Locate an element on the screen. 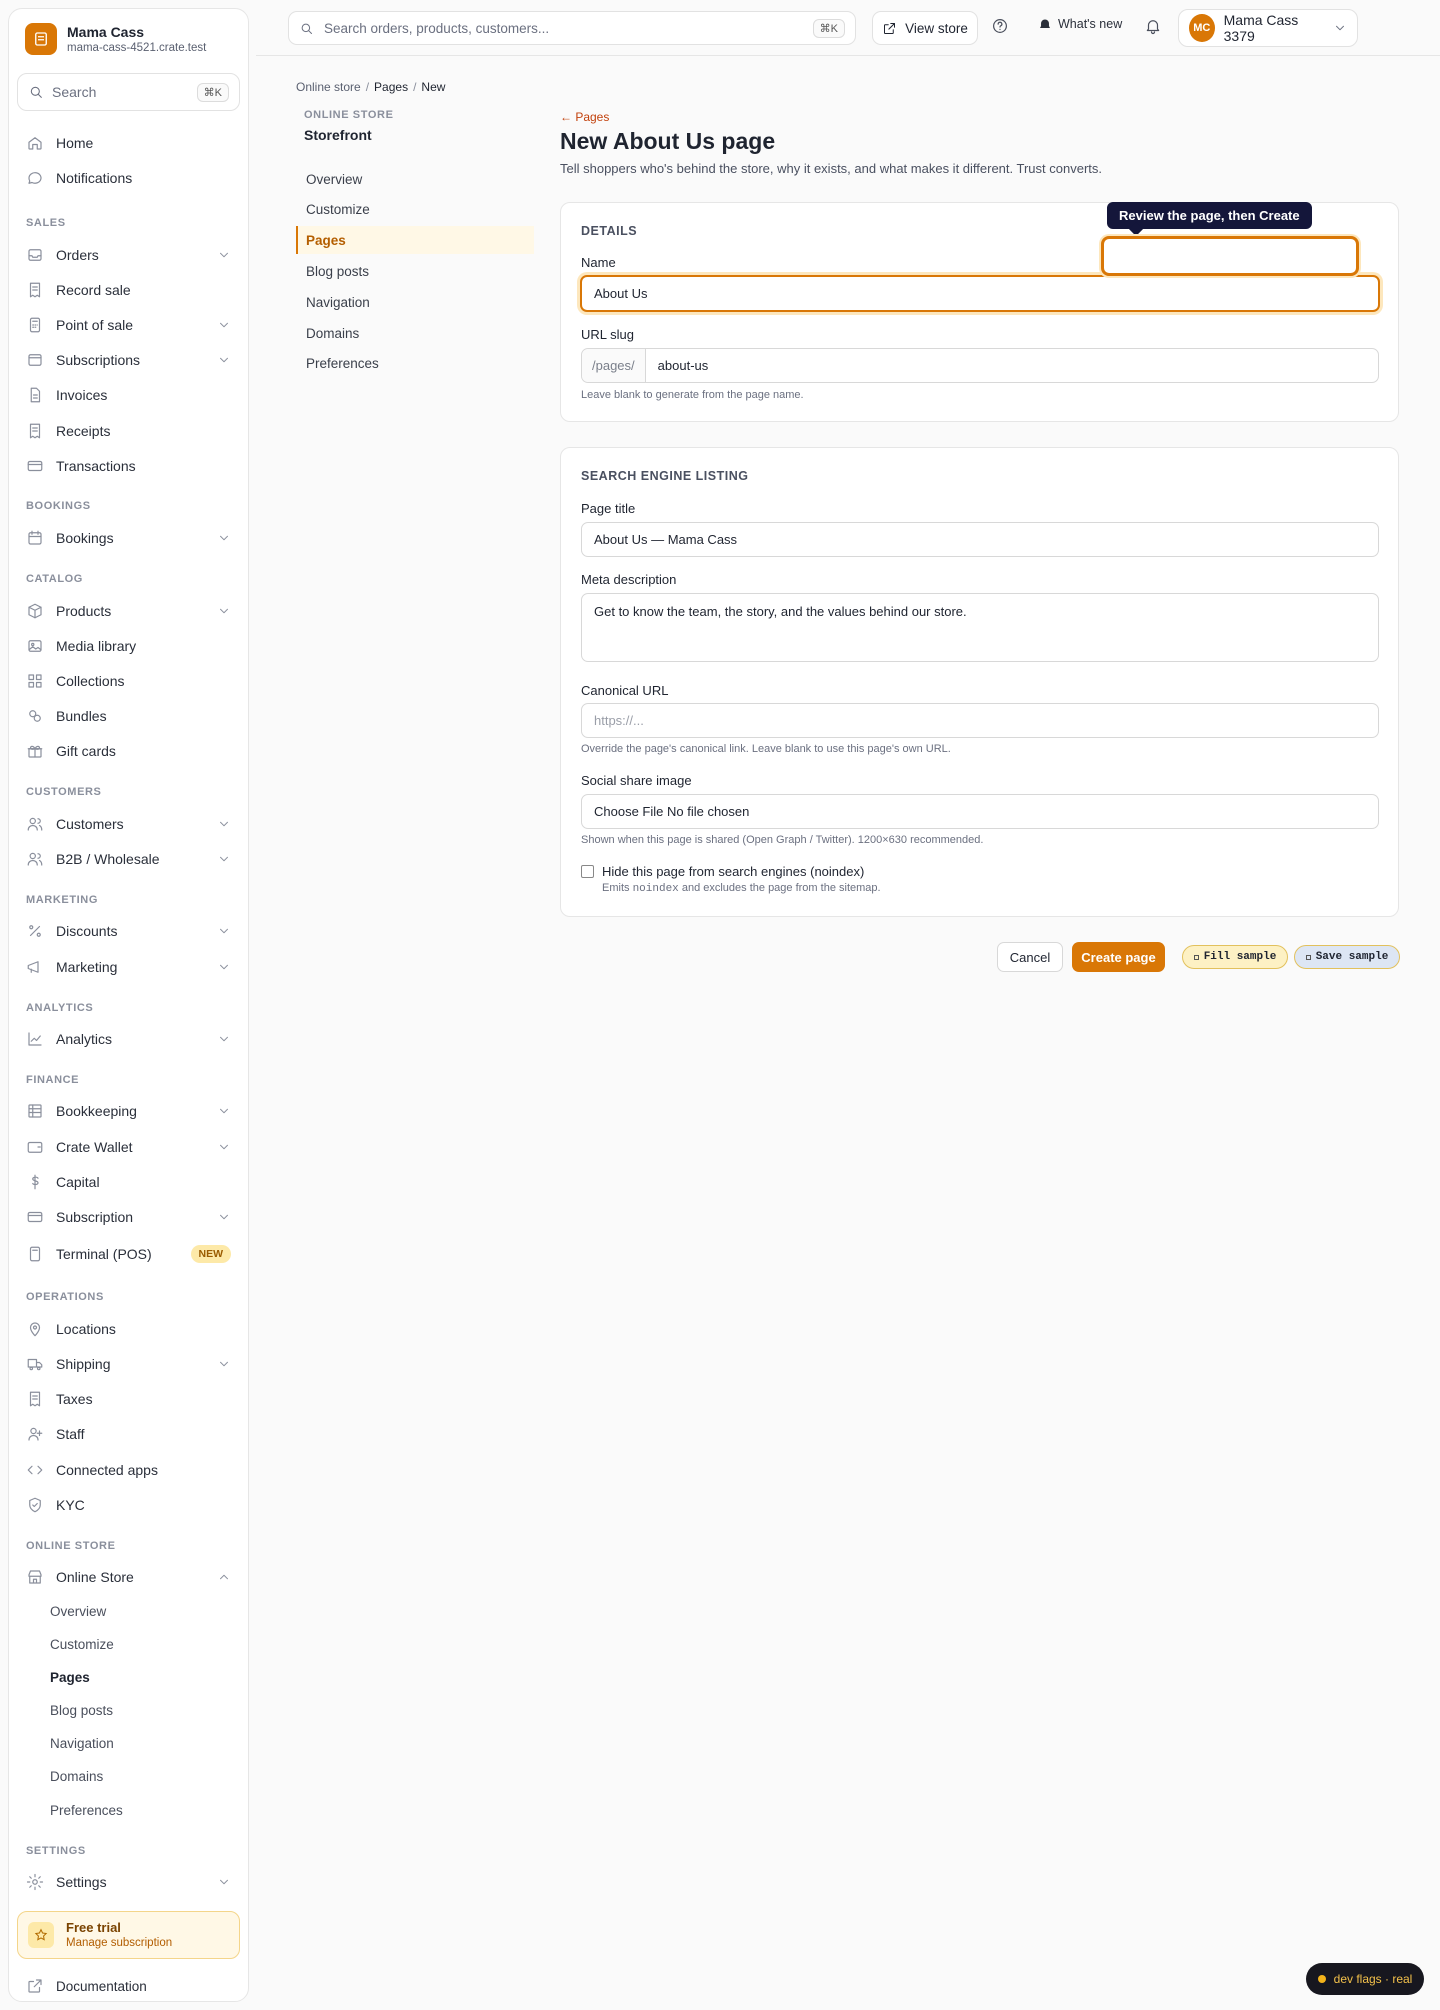 The image size is (1440, 2010). nav-section-operations: OPERATIONS is located at coordinates (65, 1297).